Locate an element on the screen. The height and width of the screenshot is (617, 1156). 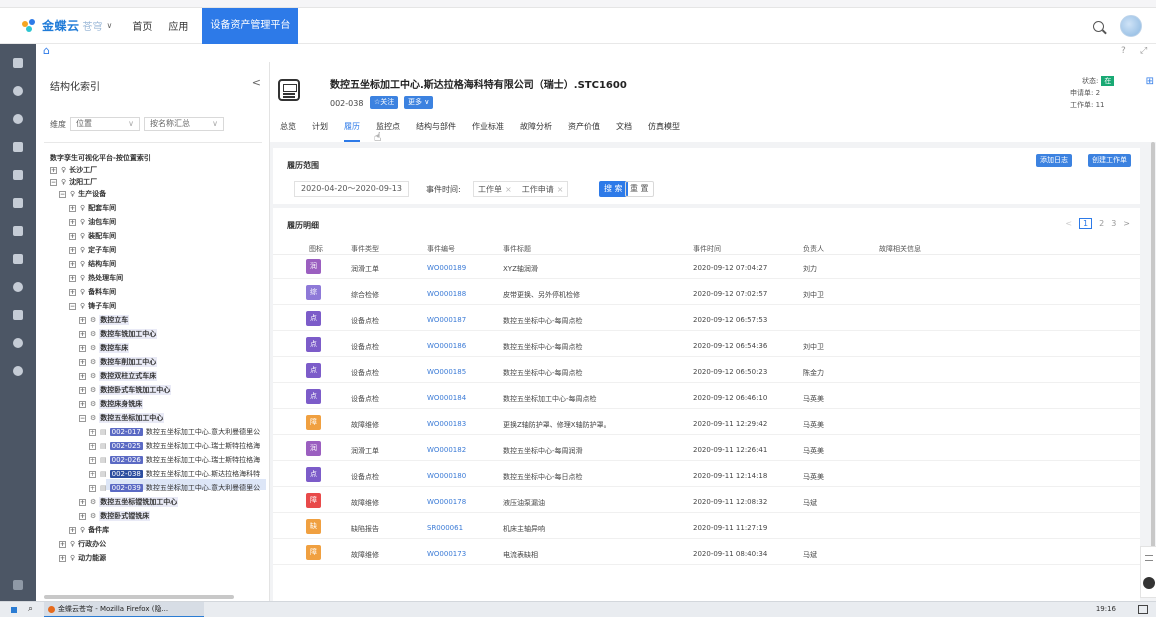
create-workorder-button: 创建工作单 is located at coordinates (1109, 160).